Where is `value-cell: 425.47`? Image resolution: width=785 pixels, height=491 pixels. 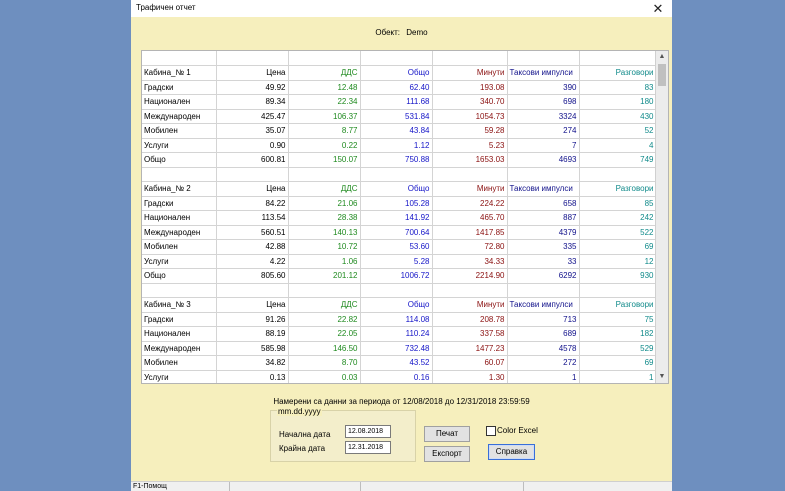
value-cell: 425.47 is located at coordinates (252, 116).